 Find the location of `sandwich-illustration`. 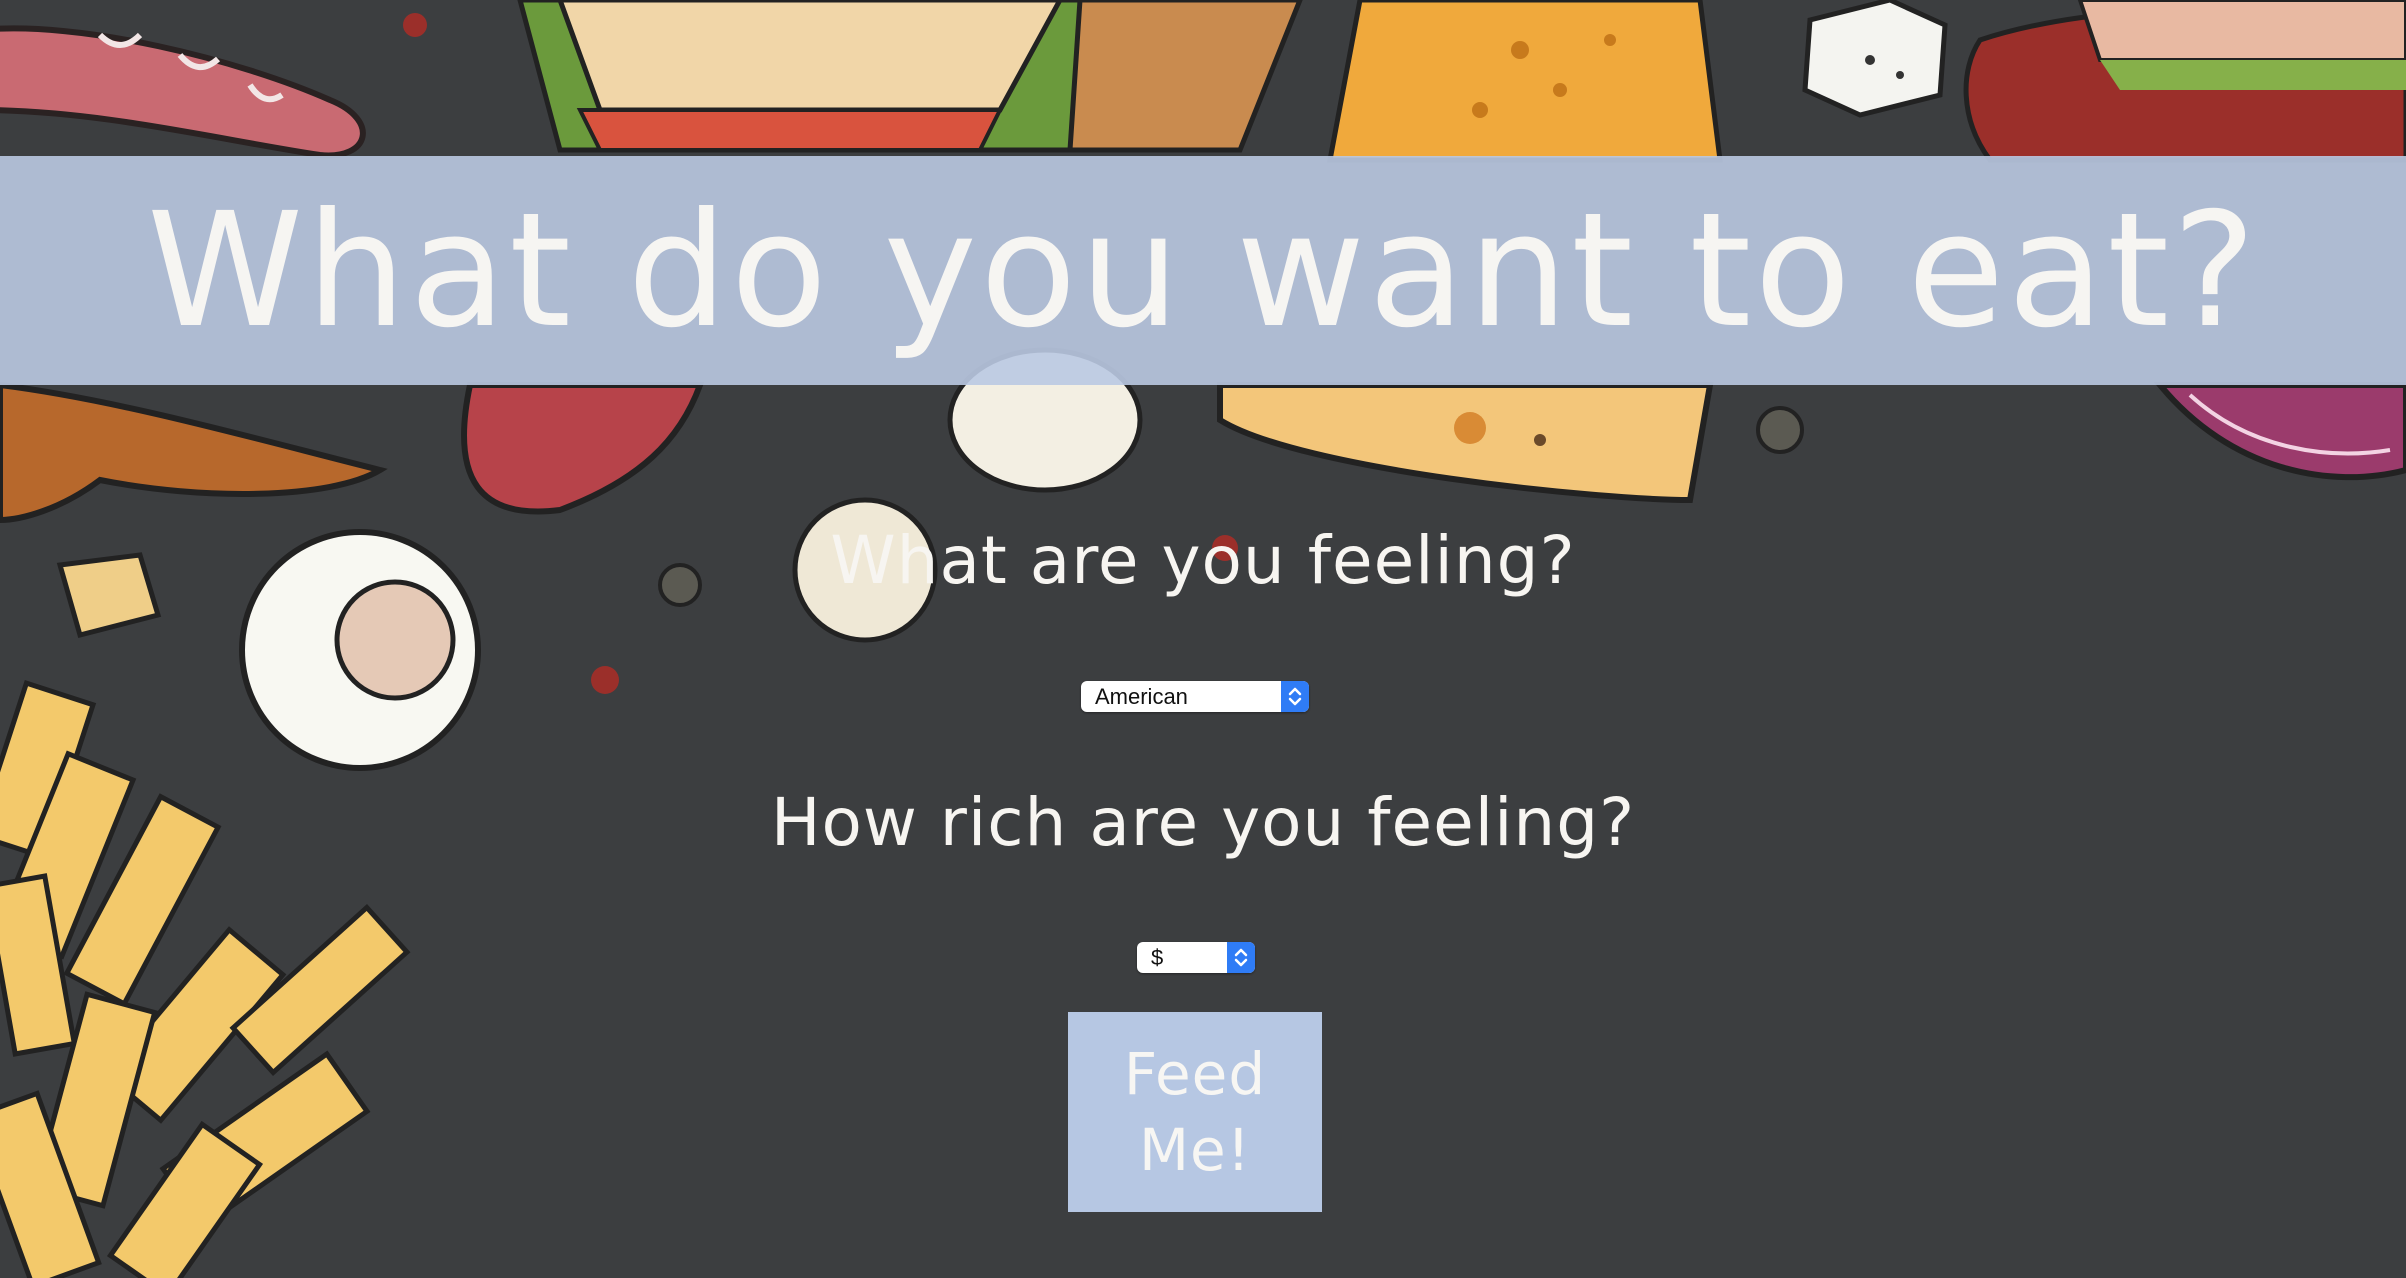

sandwich-illustration is located at coordinates (910, 76).